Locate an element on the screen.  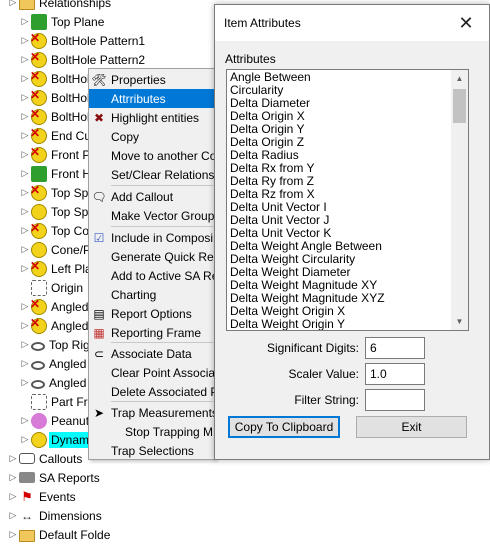
filter-string-input is located at coordinates (395, 400).